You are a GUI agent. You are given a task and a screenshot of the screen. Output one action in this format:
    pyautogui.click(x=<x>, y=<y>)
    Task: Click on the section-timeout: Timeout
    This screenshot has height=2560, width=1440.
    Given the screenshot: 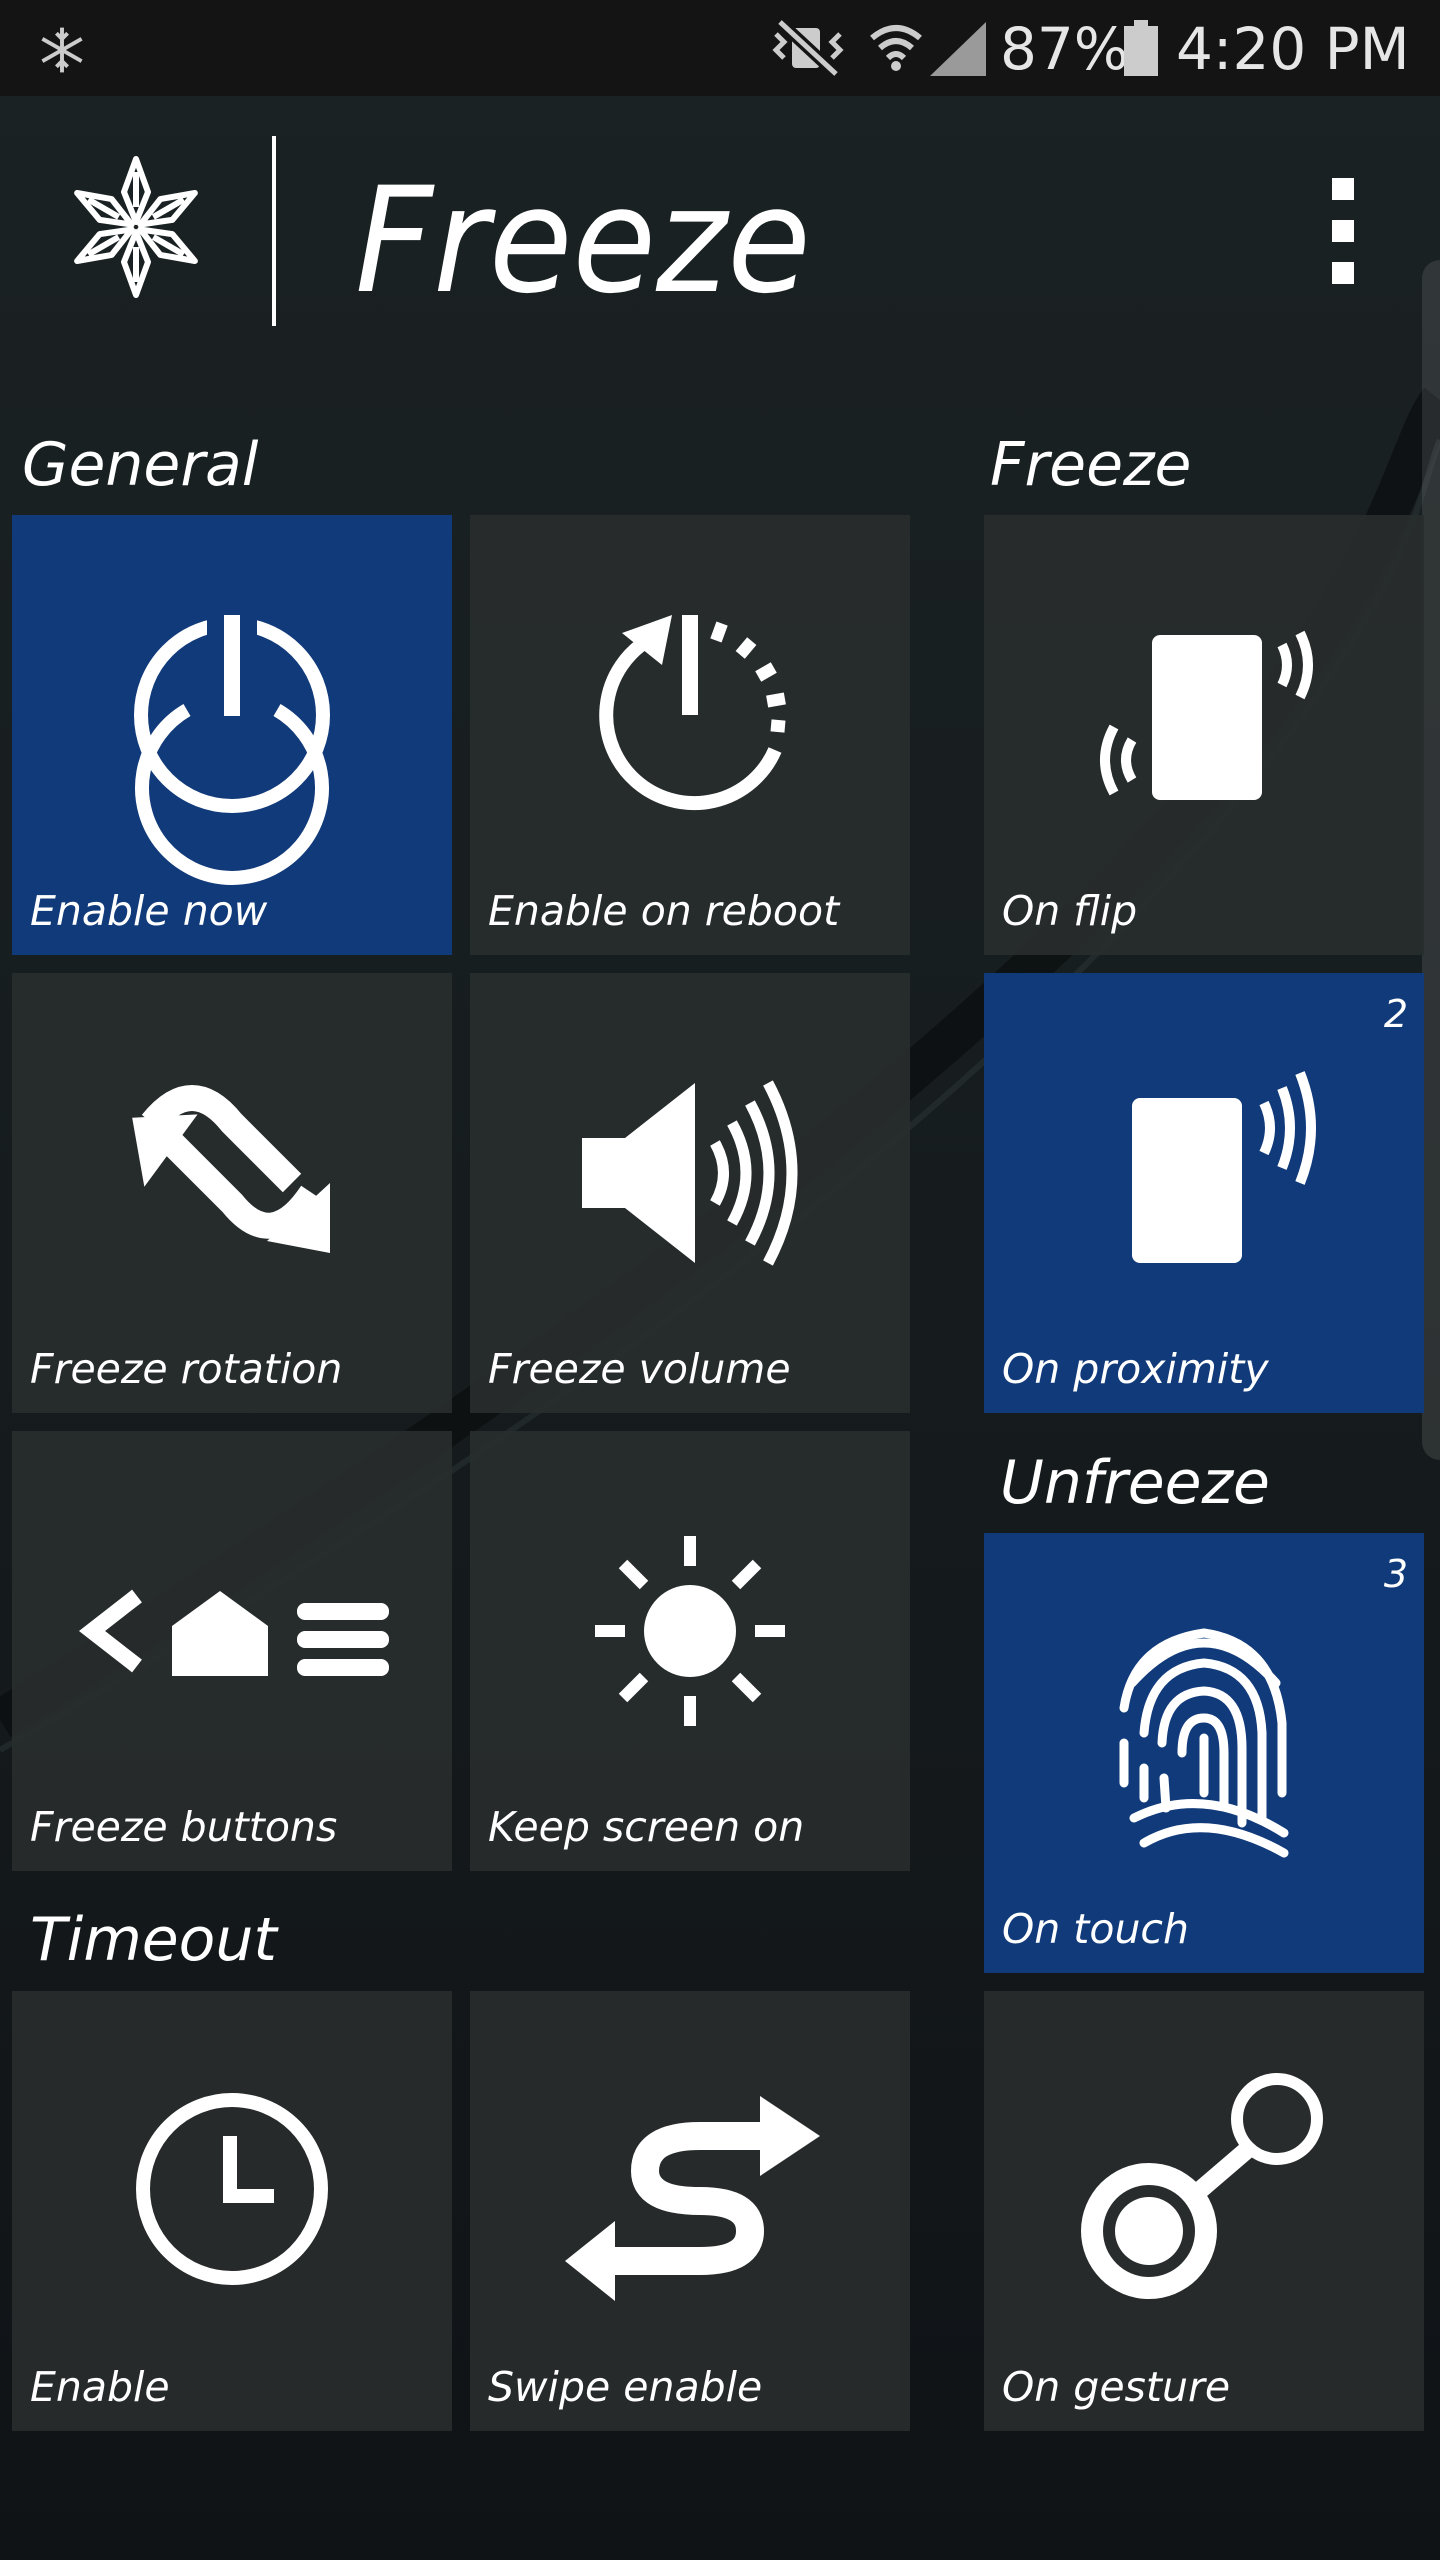 What is the action you would take?
    pyautogui.click(x=153, y=1940)
    